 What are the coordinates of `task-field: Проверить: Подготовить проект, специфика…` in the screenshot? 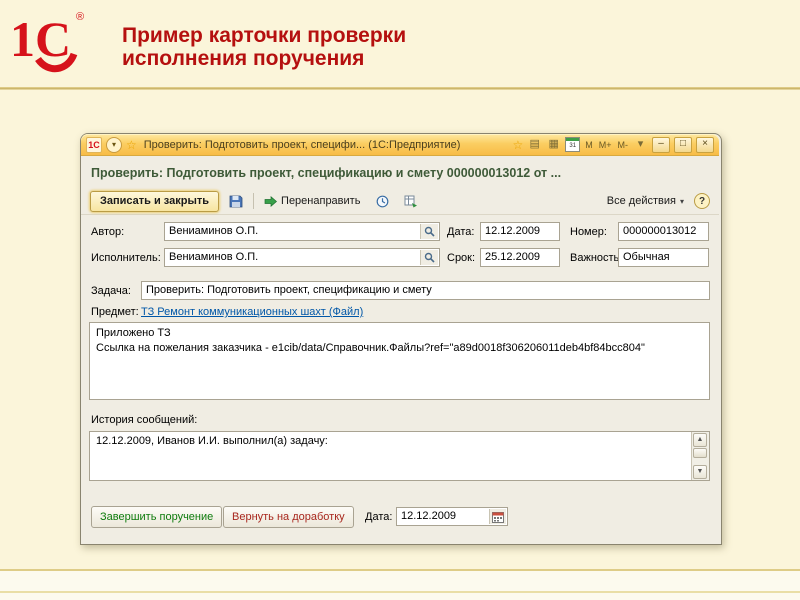 It's located at (425, 290).